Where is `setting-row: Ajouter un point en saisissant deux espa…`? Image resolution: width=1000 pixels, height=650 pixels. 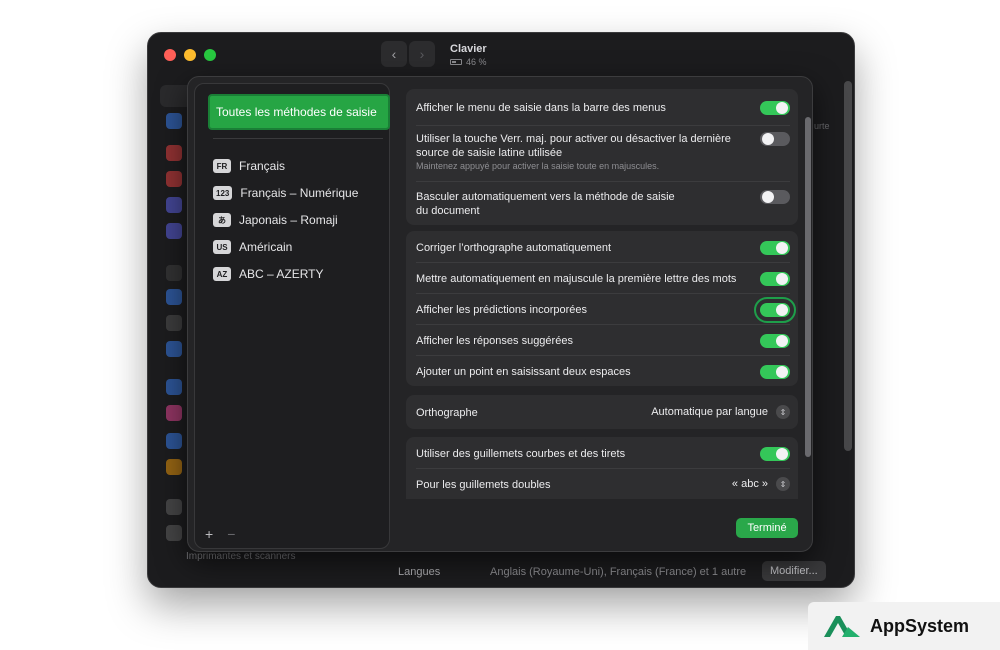
setting-row: Ajouter un point en saisissant deux espa… is located at coordinates (603, 372).